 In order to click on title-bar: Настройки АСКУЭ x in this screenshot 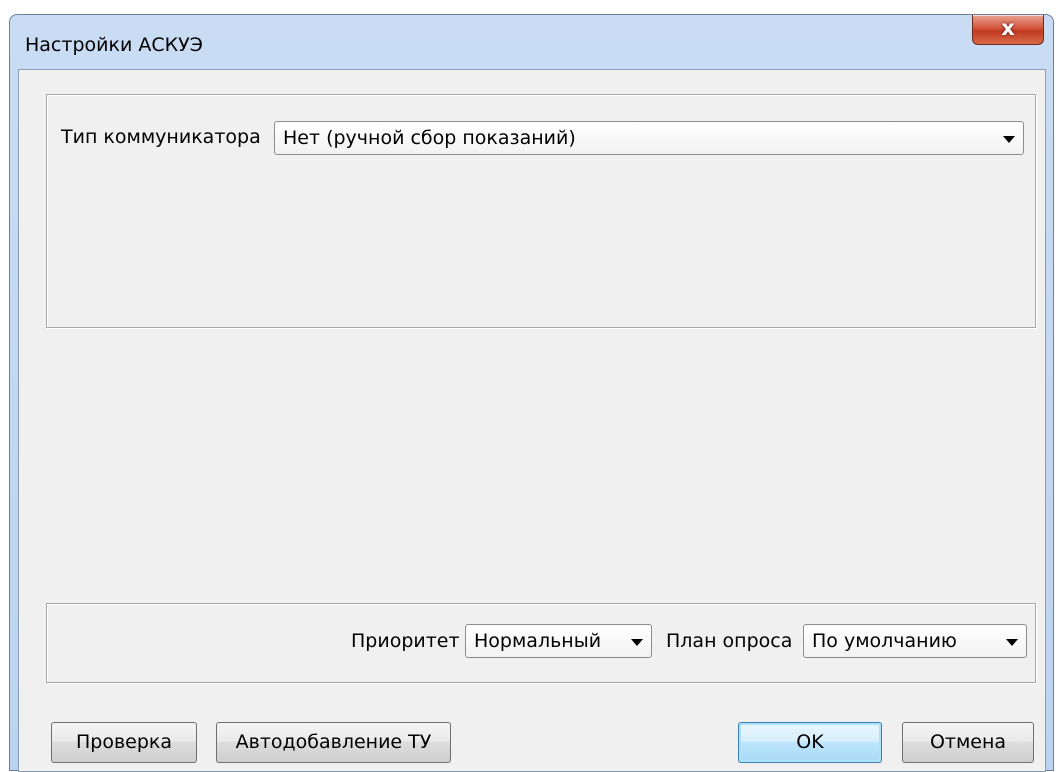, I will do `click(531, 42)`.